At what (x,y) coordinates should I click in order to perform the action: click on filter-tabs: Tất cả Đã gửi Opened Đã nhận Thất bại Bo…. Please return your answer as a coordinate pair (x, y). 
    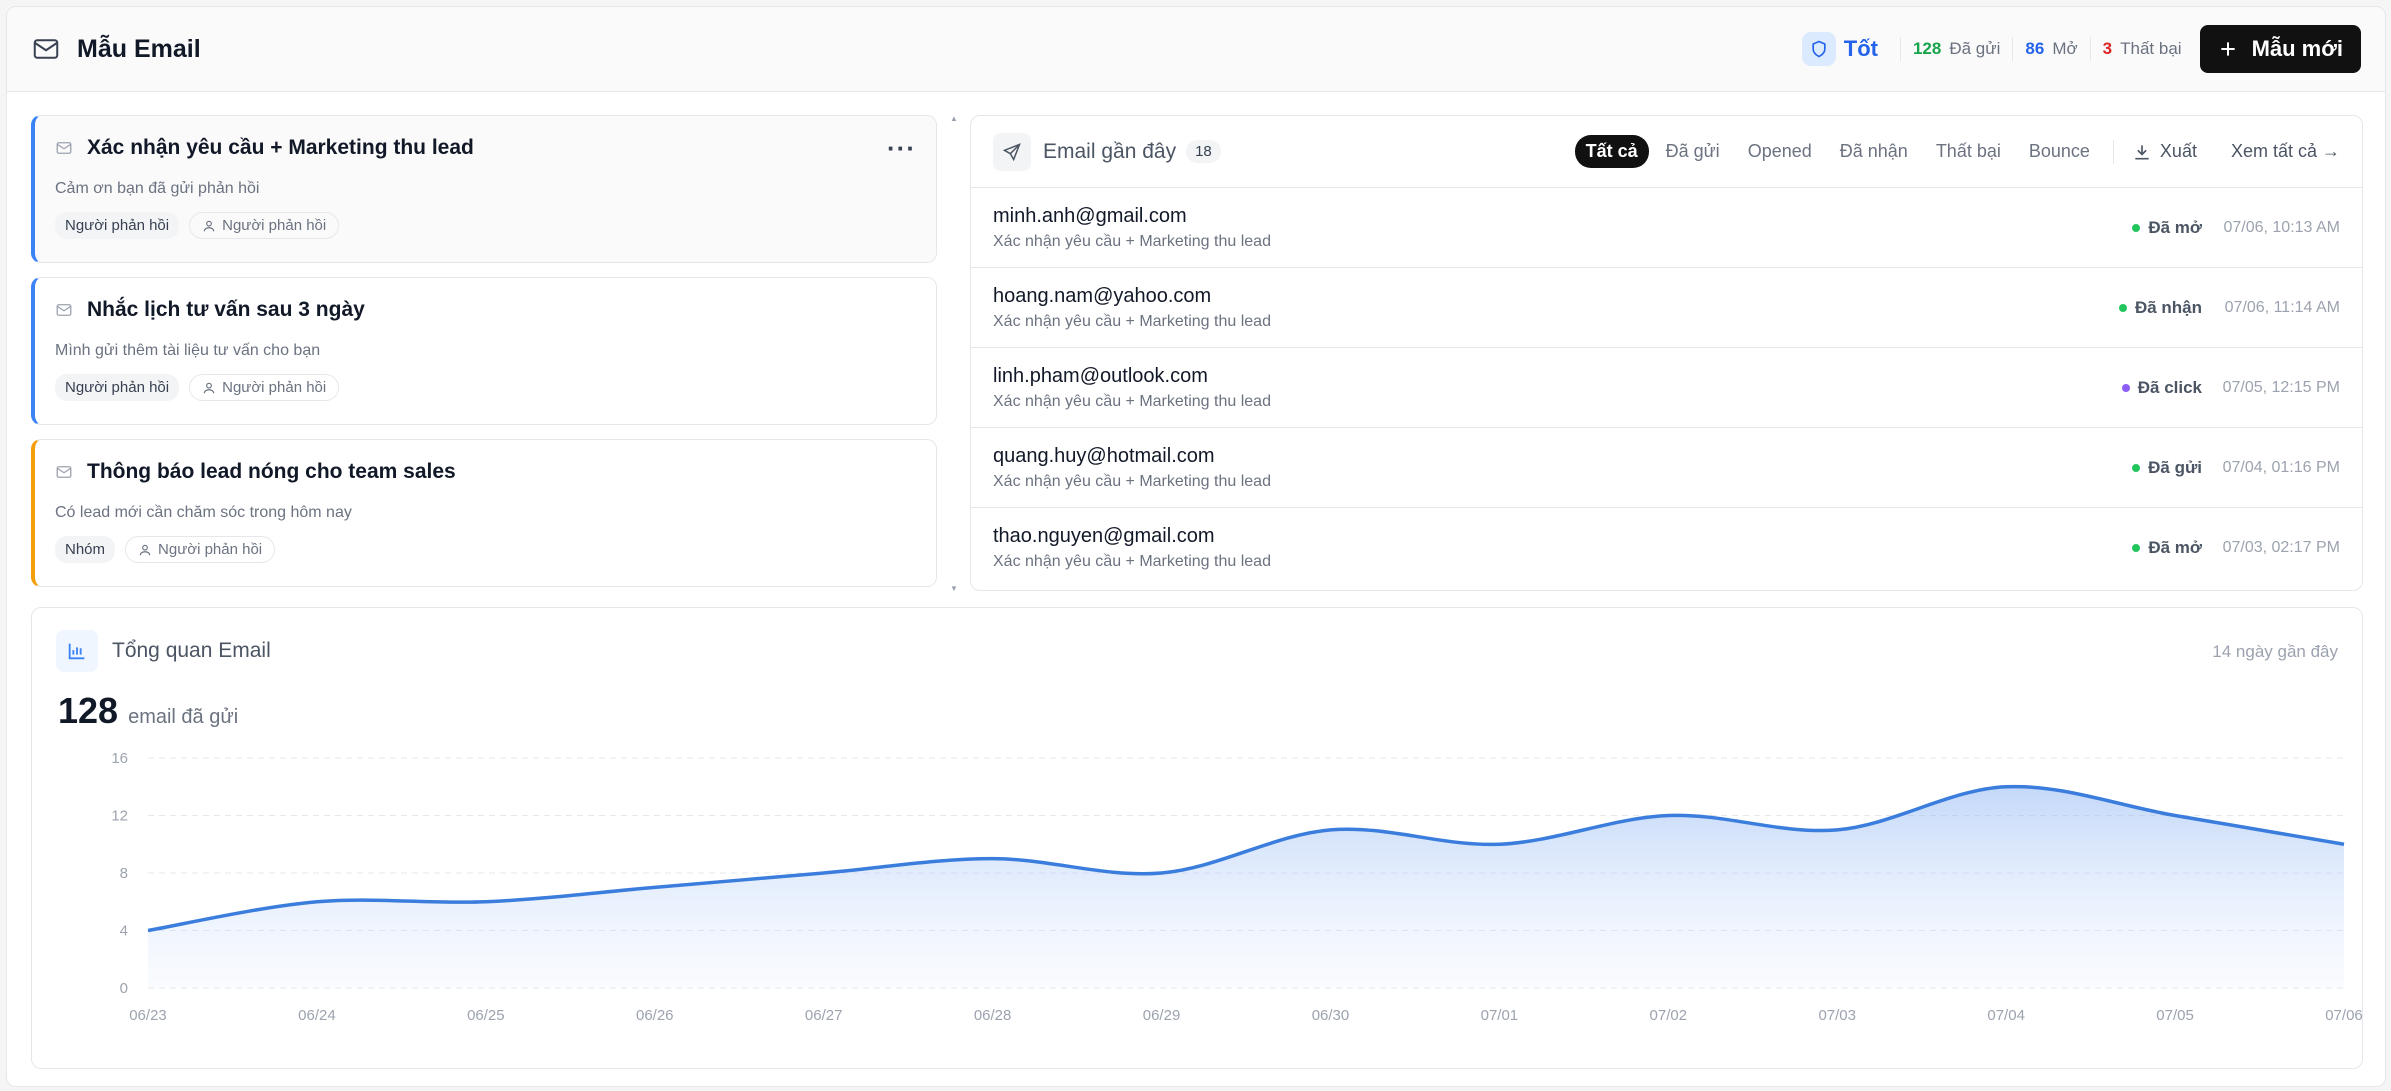
    Looking at the image, I should click on (1957, 151).